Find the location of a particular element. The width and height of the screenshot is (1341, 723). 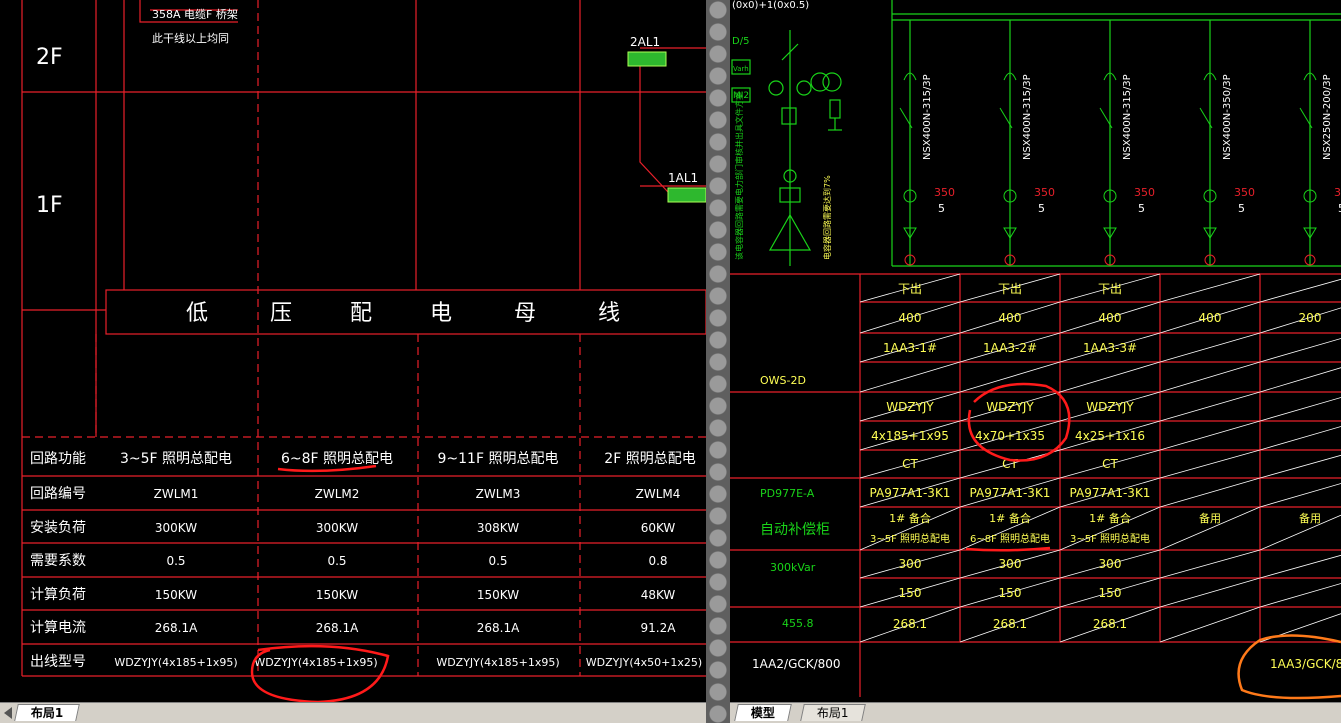

col4-calc-load: 48KW is located at coordinates (658, 595).